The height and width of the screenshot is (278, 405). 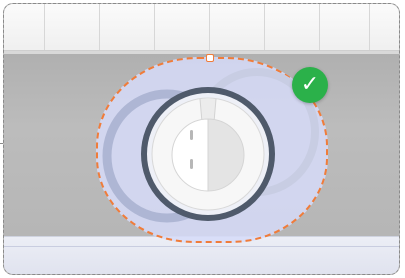 I want to click on status-check-badge: ✓, so click(x=310, y=85).